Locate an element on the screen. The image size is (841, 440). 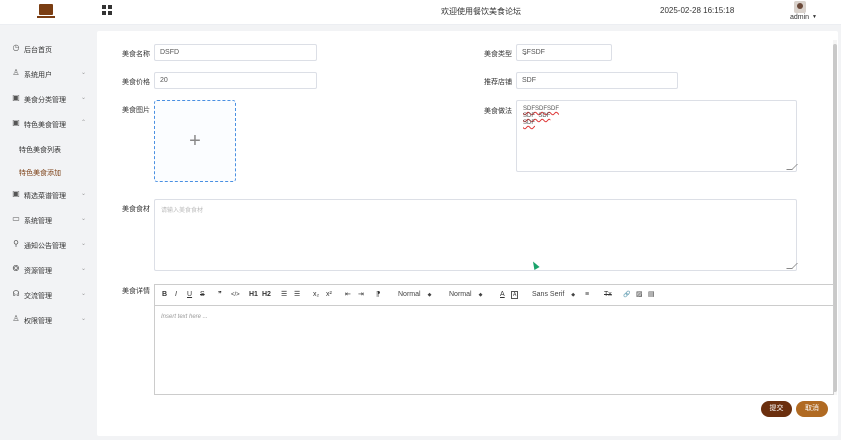
avatar is located at coordinates (800, 7).